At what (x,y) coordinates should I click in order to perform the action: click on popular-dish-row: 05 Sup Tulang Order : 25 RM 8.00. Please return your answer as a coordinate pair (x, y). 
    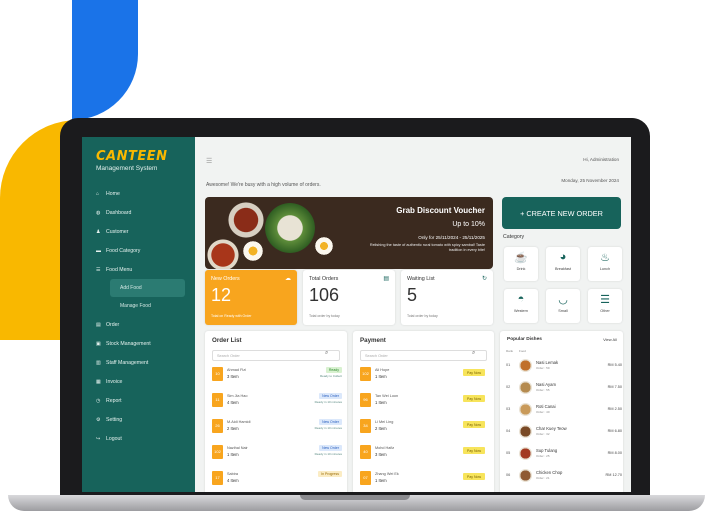
    Looking at the image, I should click on (564, 454).